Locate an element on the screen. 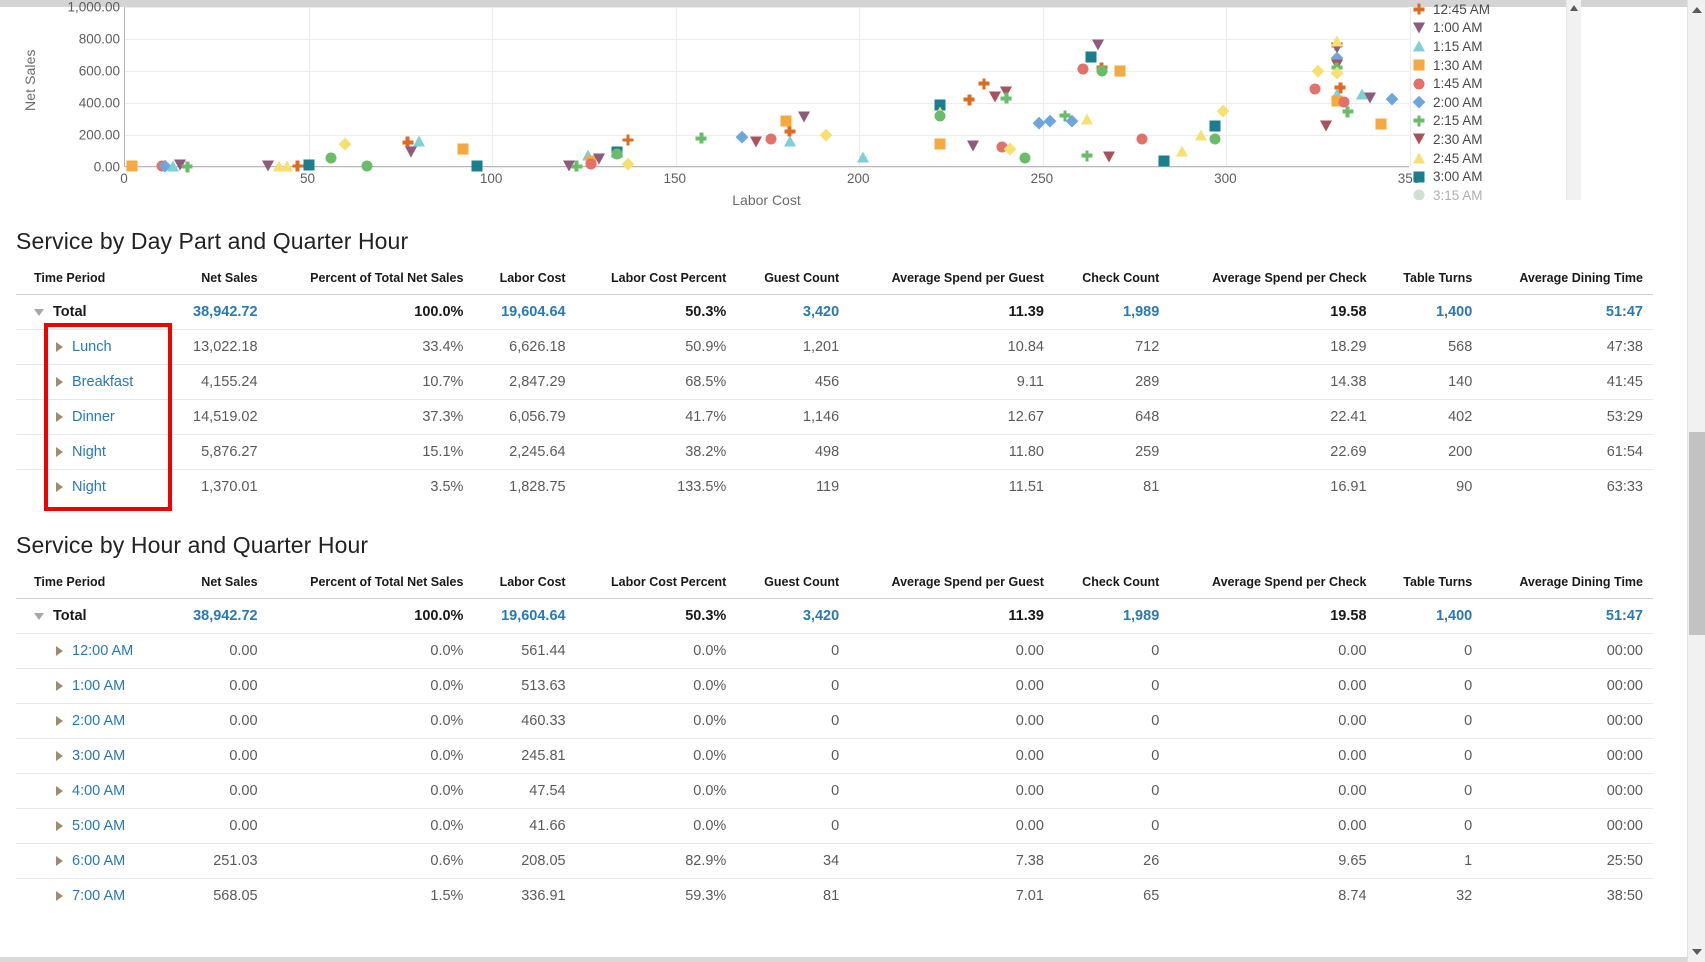 The image size is (1705, 962). time-period-cell: Night is located at coordinates (92, 486).